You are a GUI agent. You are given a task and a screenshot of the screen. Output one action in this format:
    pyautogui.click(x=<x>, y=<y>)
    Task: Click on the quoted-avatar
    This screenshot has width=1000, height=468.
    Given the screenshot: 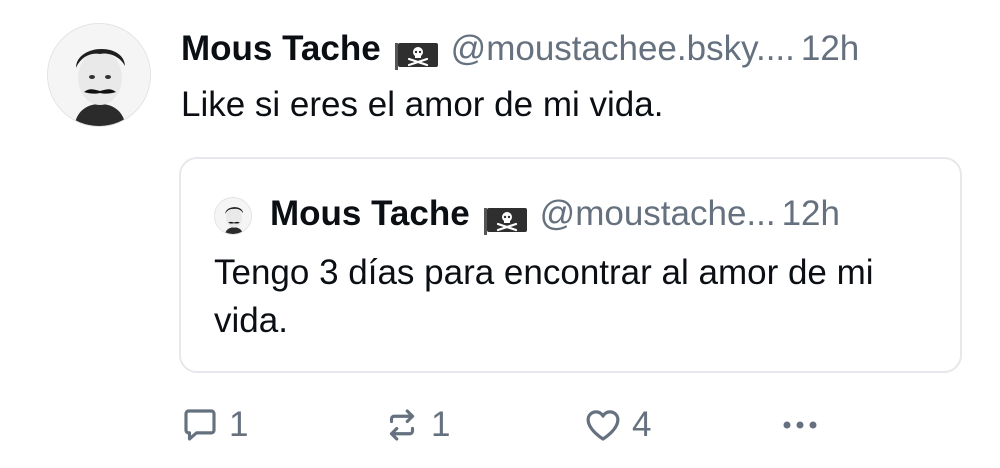 What is the action you would take?
    pyautogui.click(x=233, y=216)
    